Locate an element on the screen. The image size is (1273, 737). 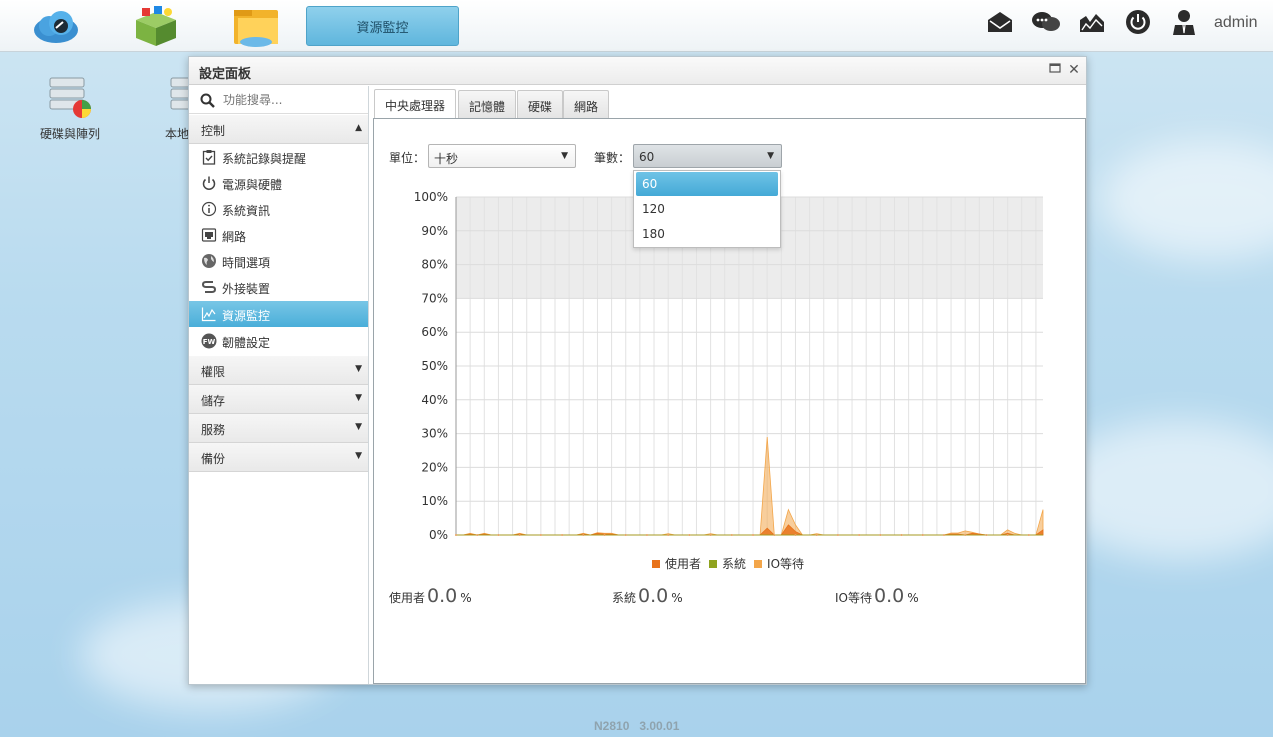
count-select: 60 ▼ is located at coordinates (707, 156).